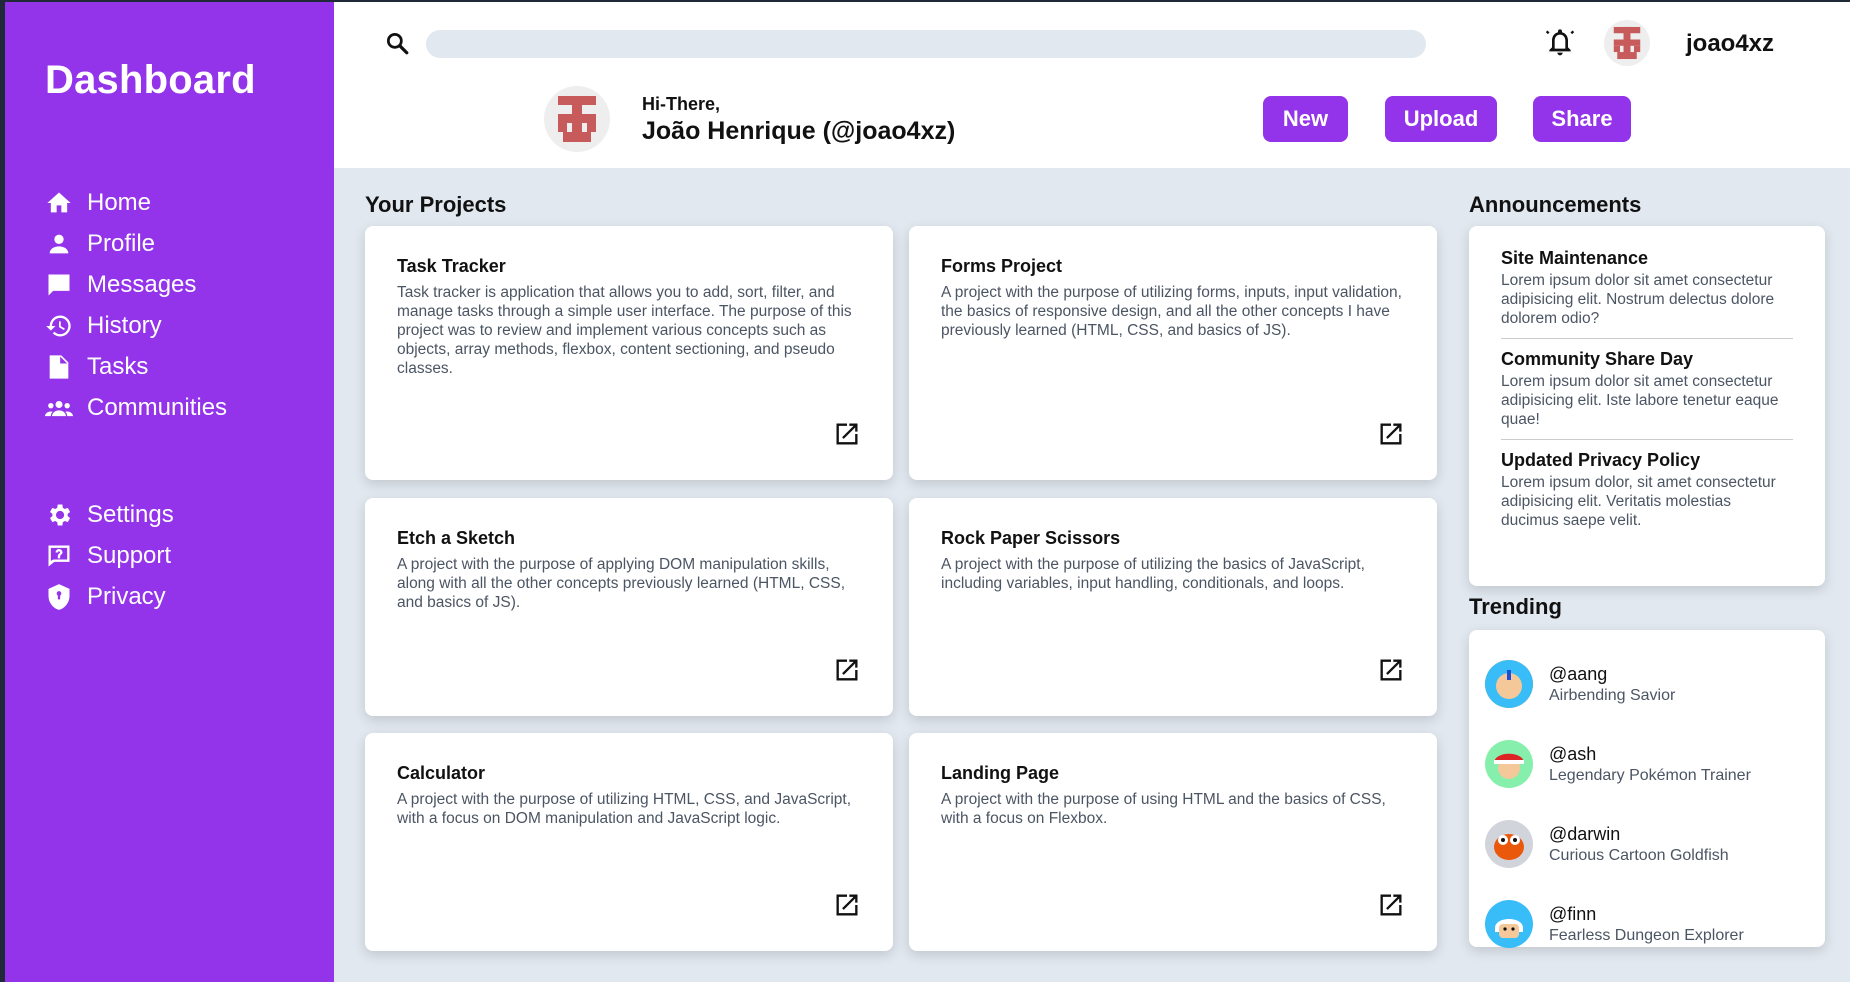 The image size is (1850, 982). I want to click on trending-title: Trending, so click(1515, 606).